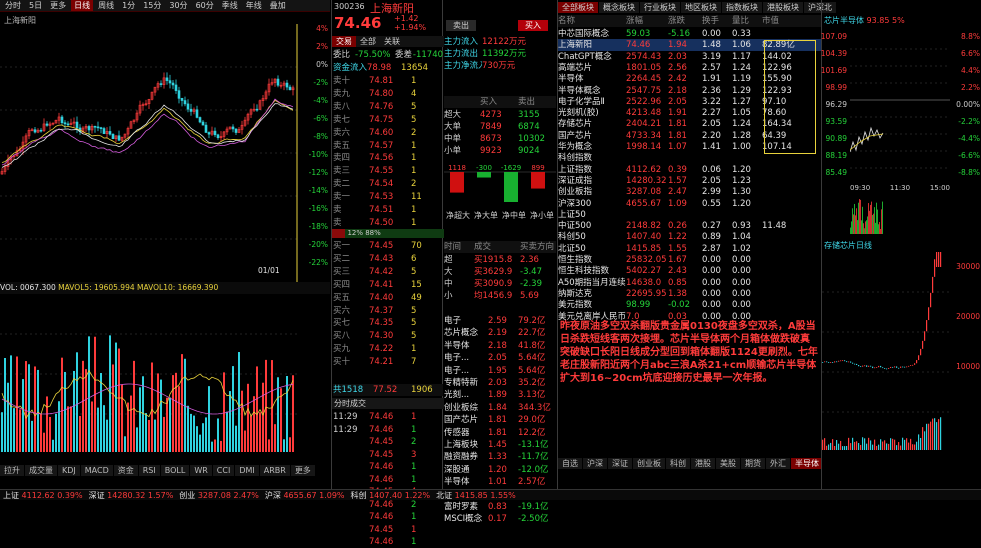  What do you see at coordinates (500, 482) in the screenshot?
I see `stock-sector-row: 半导体 1.01 2.57亿` at bounding box center [500, 482].